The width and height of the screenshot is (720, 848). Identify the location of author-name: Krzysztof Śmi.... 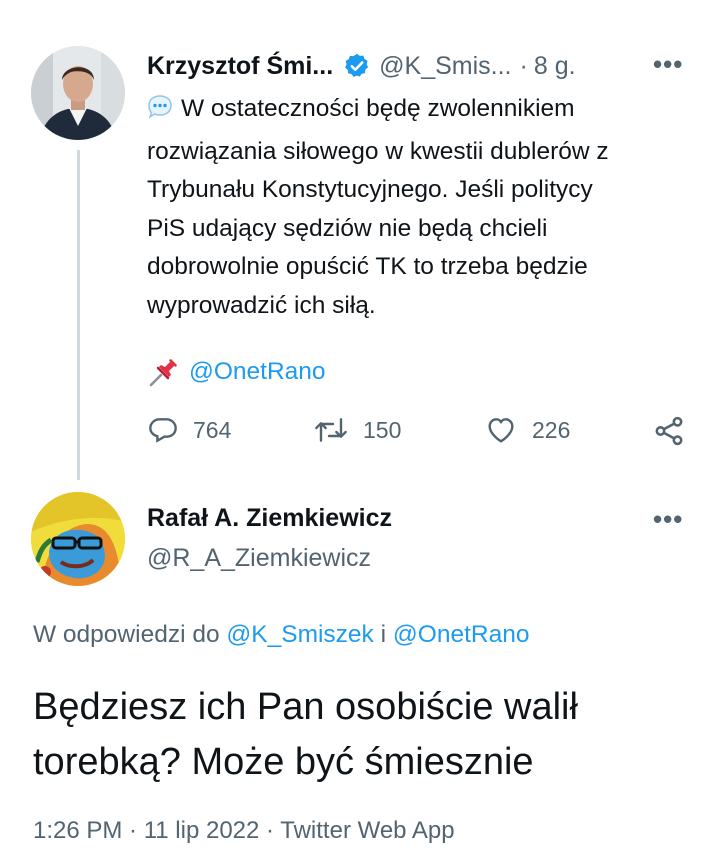
(240, 66).